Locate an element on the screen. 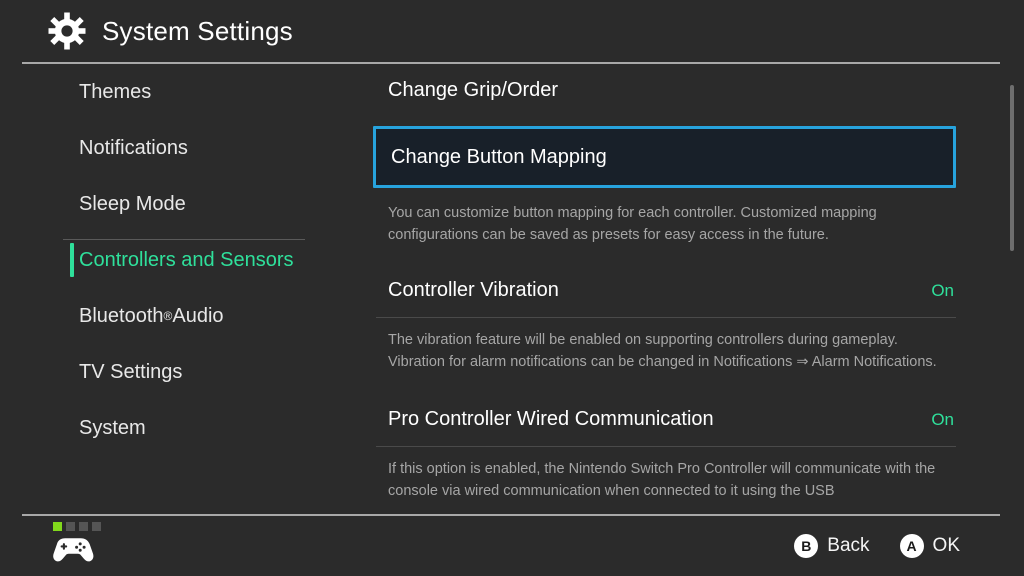  sidebar-item-label-tail: Audio is located at coordinates (198, 315).